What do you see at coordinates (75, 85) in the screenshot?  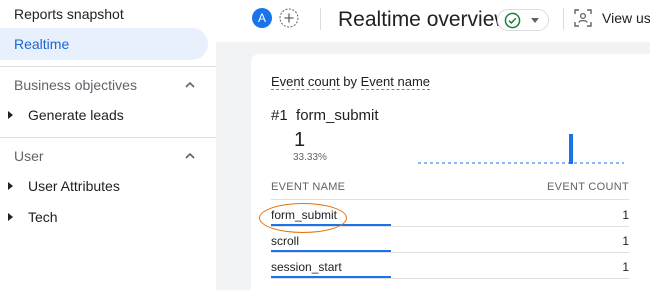 I see `section-business-objectives: Business objectives` at bounding box center [75, 85].